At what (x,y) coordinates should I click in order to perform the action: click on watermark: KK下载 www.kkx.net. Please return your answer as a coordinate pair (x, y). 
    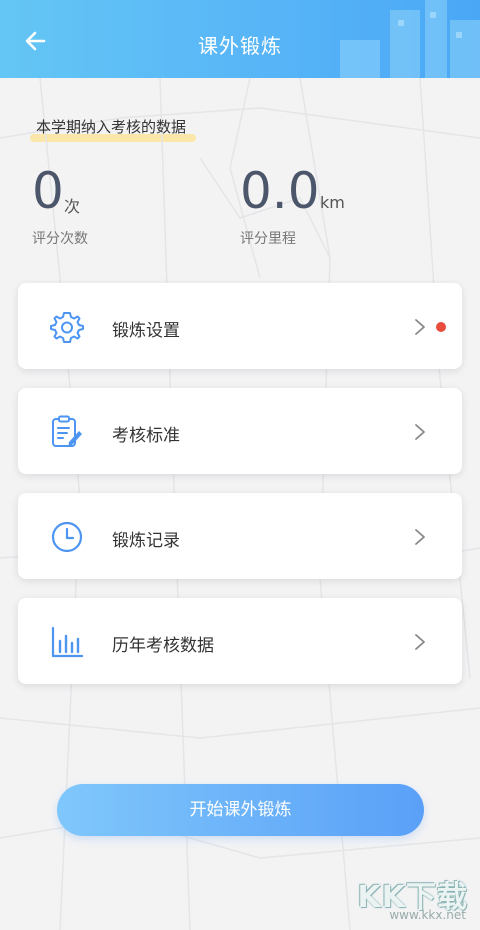
    Looking at the image, I should click on (408, 898).